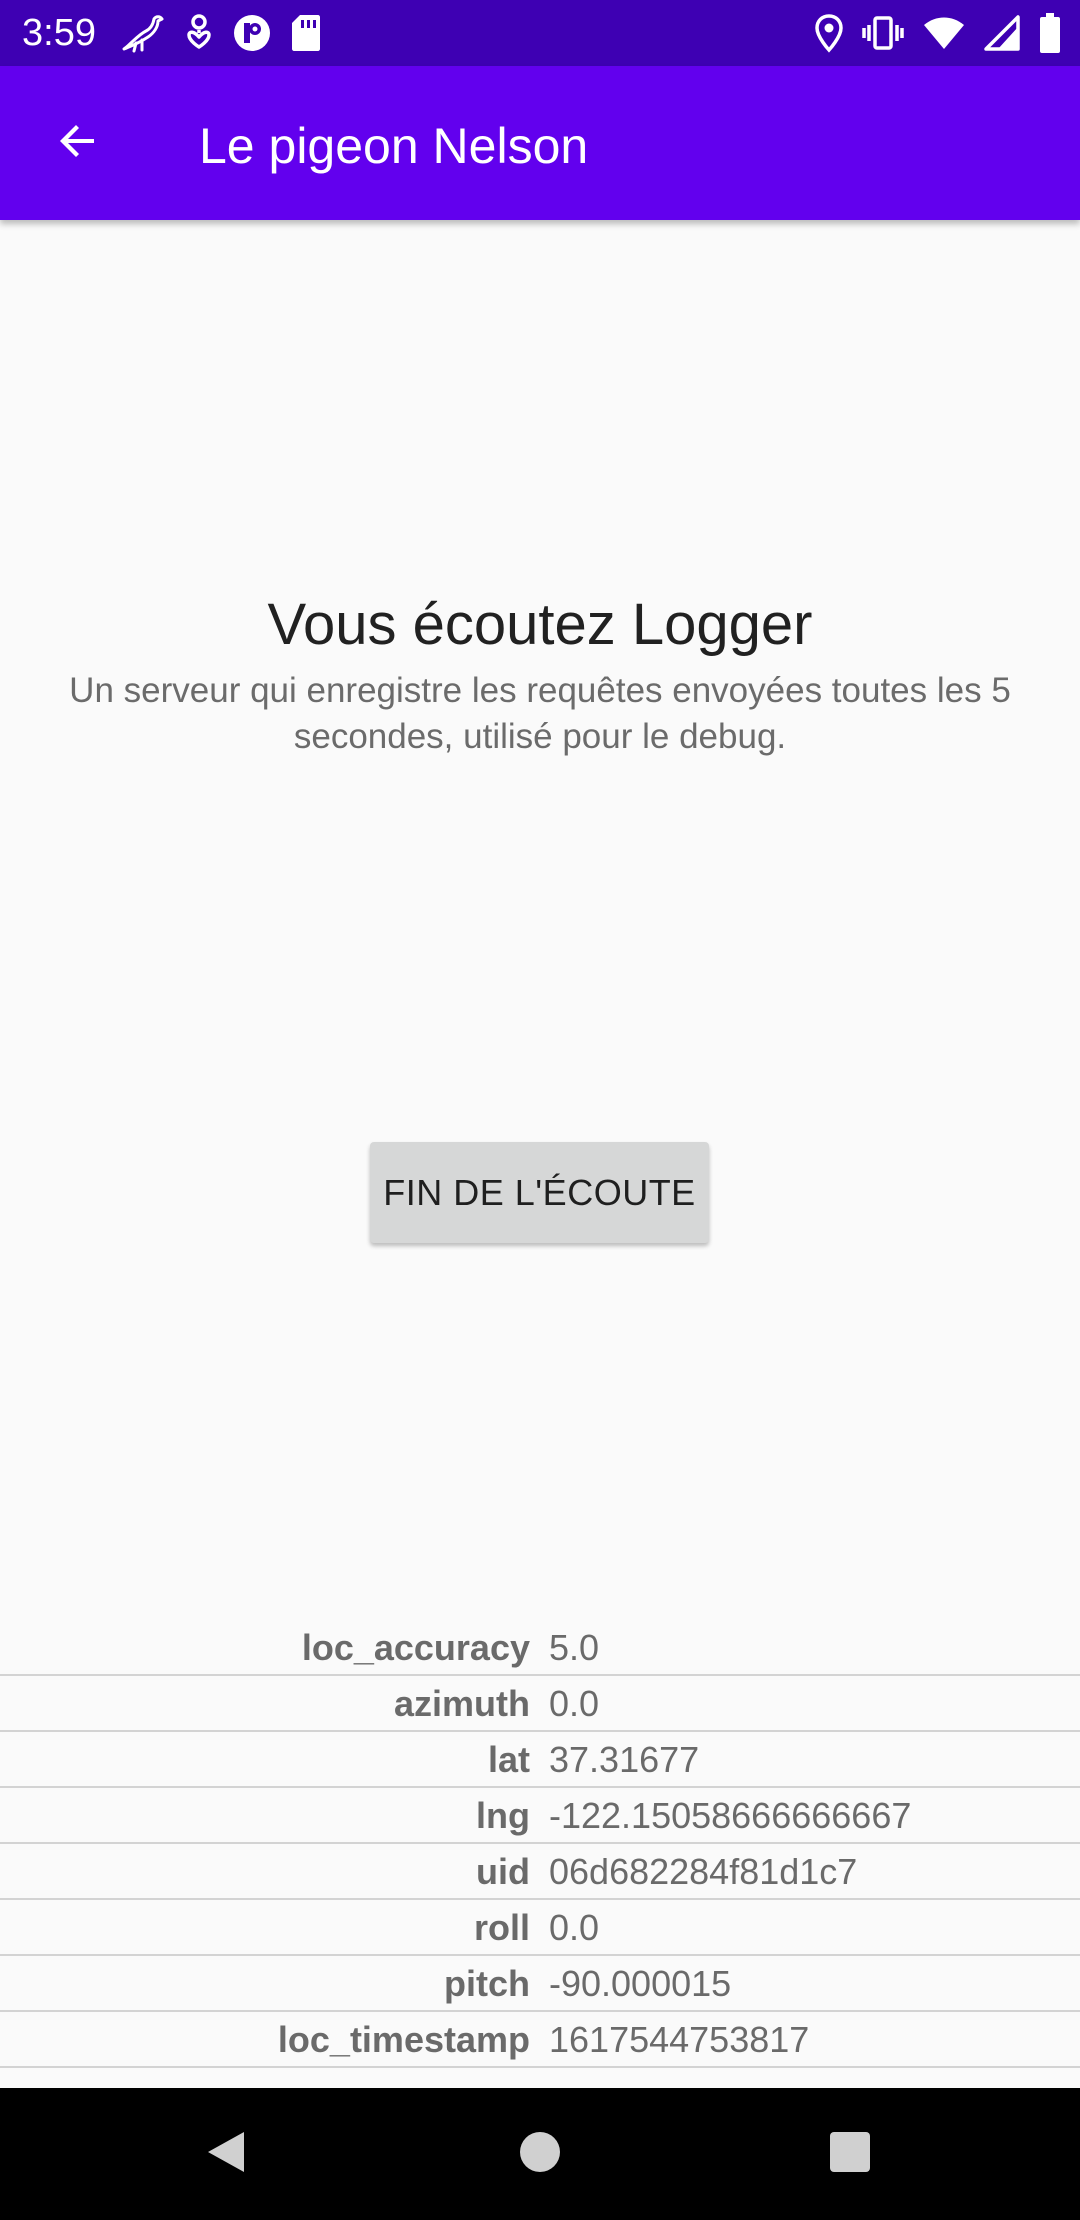  Describe the element at coordinates (540, 1984) in the screenshot. I see `table-row: pitch -90.000015` at that location.